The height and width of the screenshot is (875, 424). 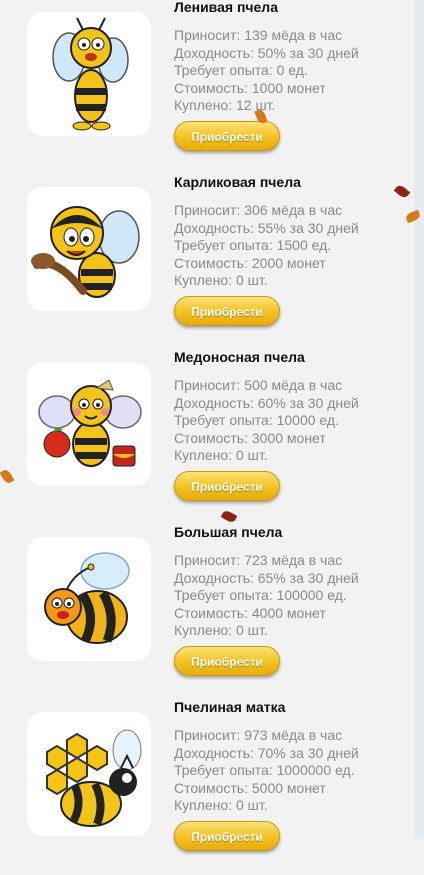 I want to click on queen-bee-icon, so click(x=89, y=774).